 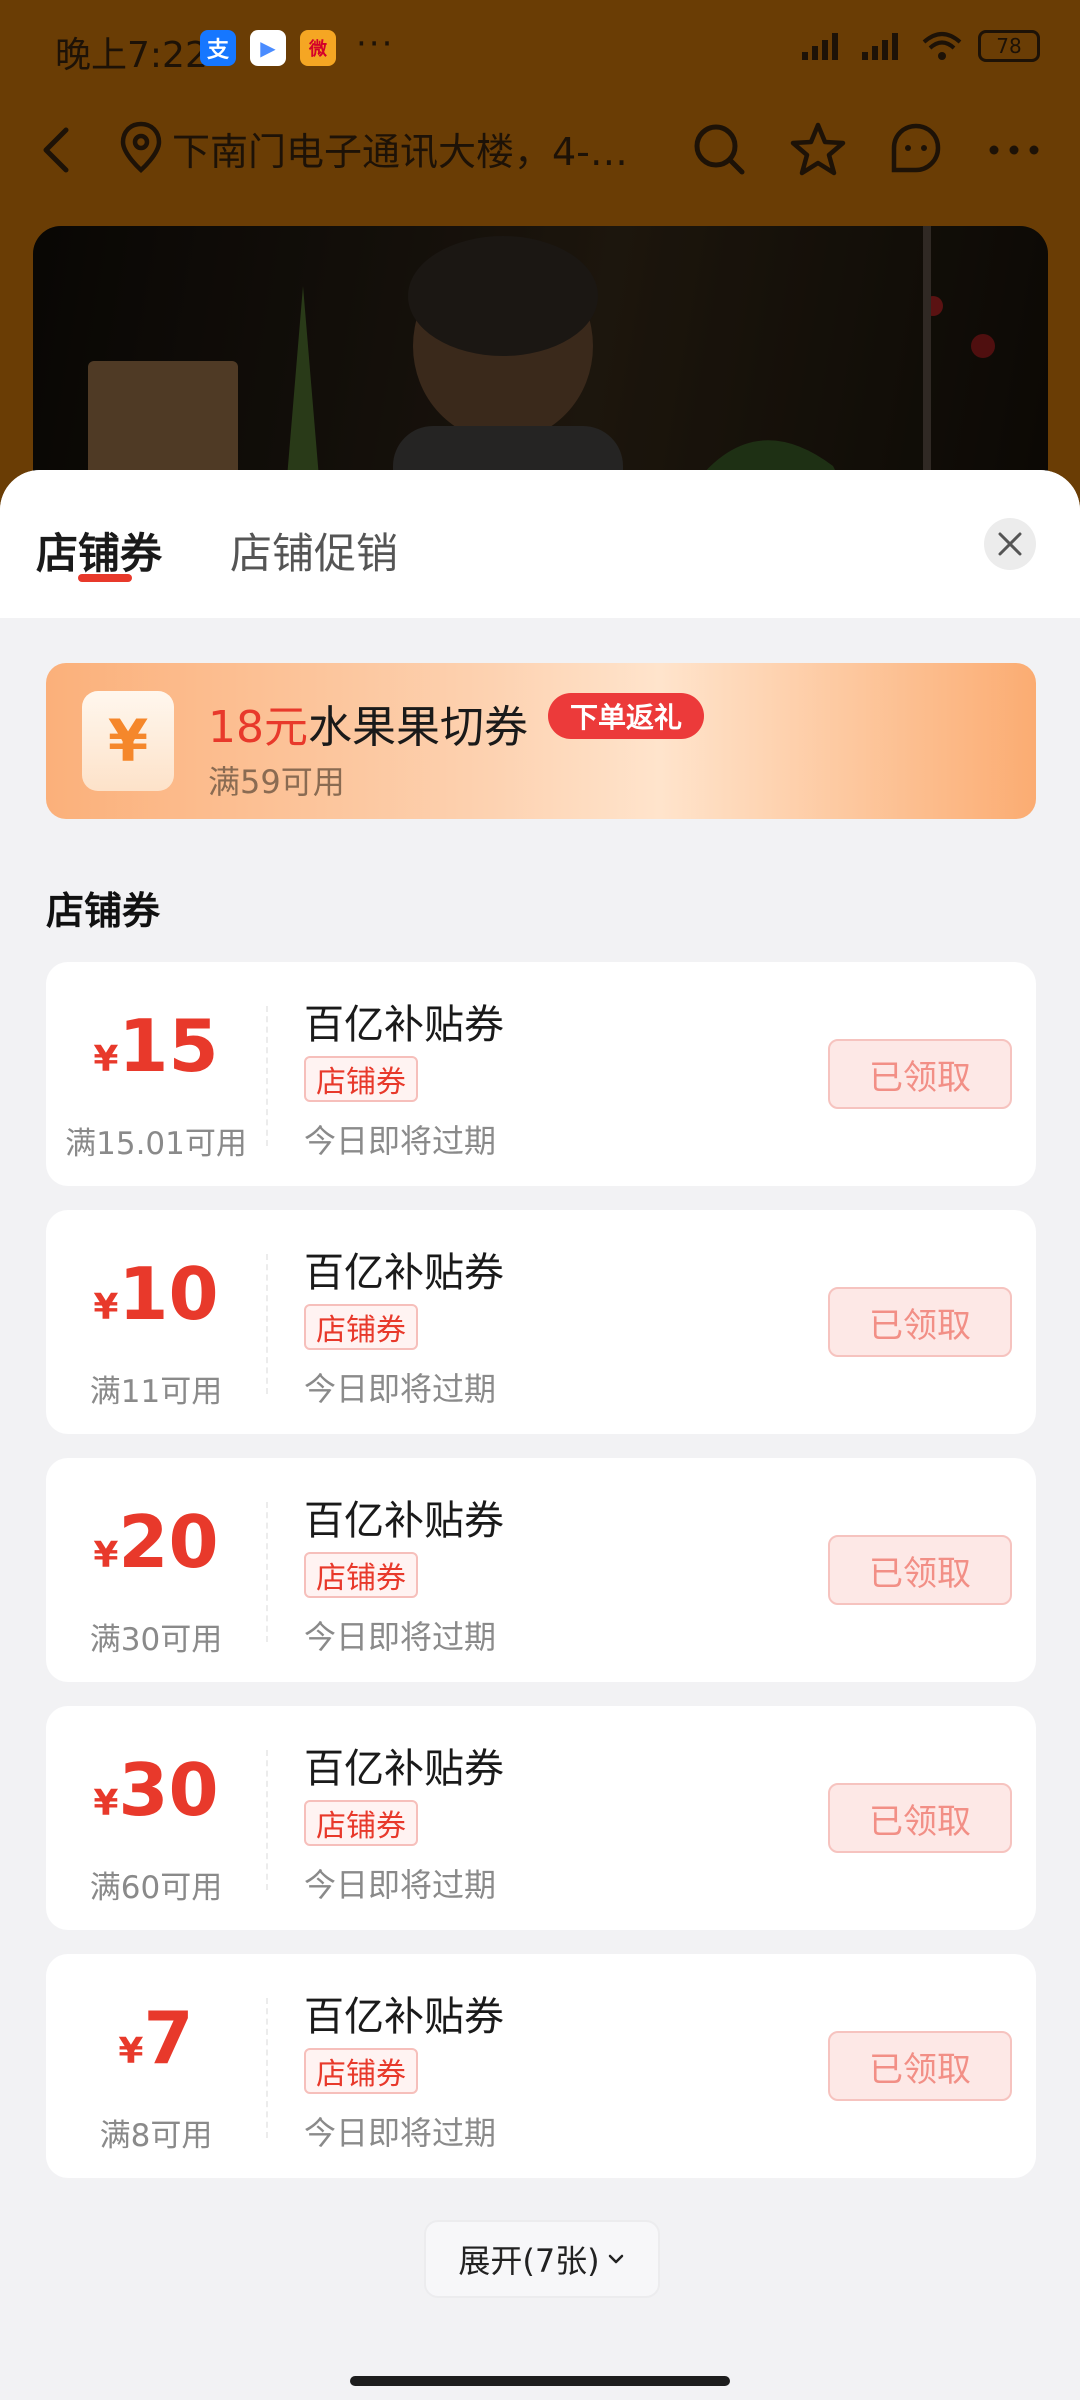 What do you see at coordinates (418, 727) in the screenshot?
I see `promo-name: 水果果切券` at bounding box center [418, 727].